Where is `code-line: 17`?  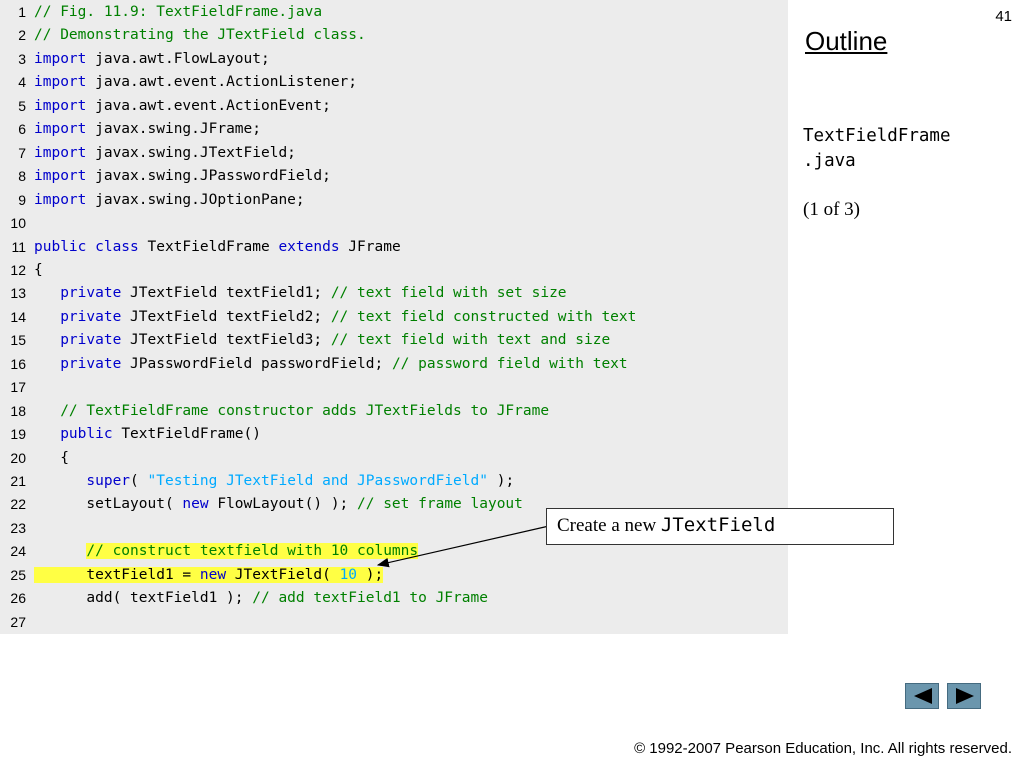 code-line: 17 is located at coordinates (13, 387).